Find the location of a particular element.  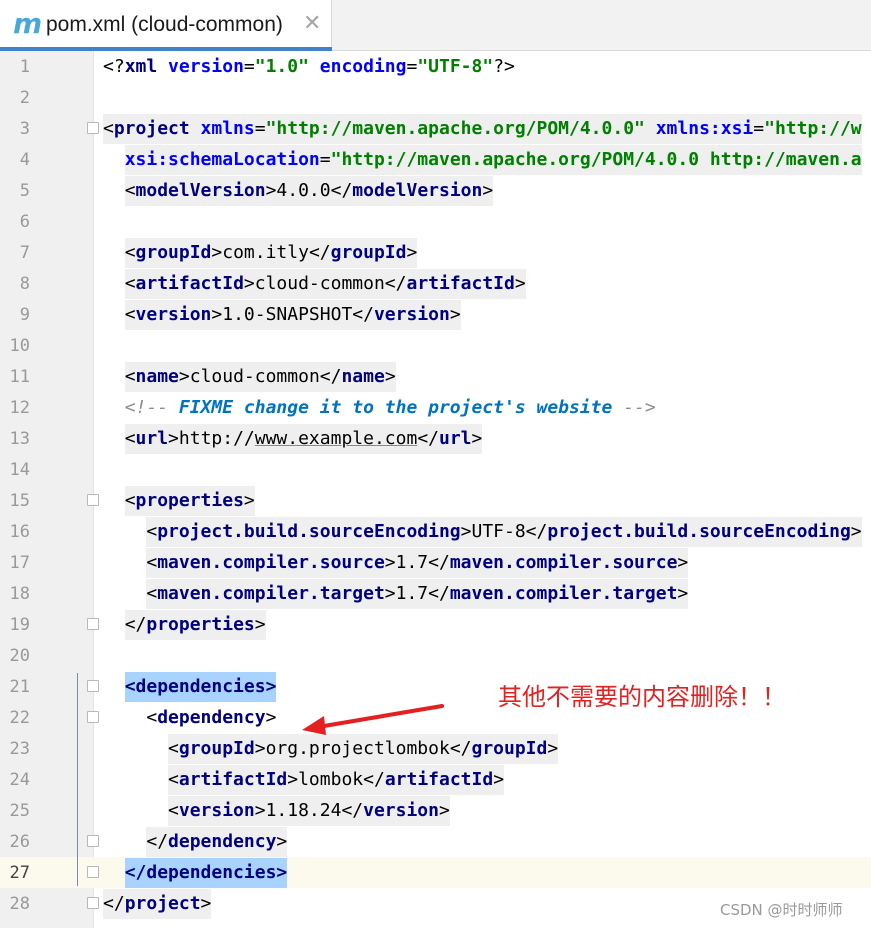

watermark: CSDN @时时师师 is located at coordinates (781, 910).